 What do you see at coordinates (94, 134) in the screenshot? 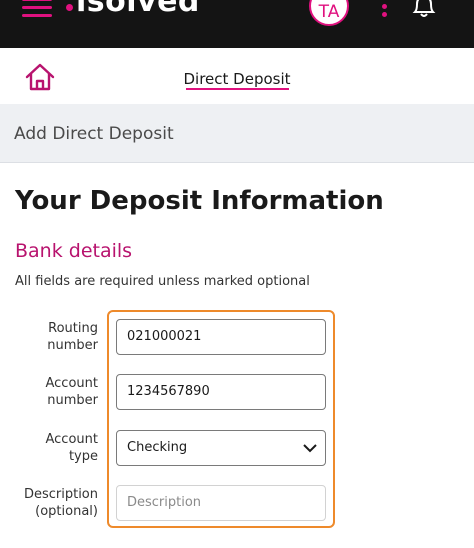
I see `section-header-text: Add Direct Deposit` at bounding box center [94, 134].